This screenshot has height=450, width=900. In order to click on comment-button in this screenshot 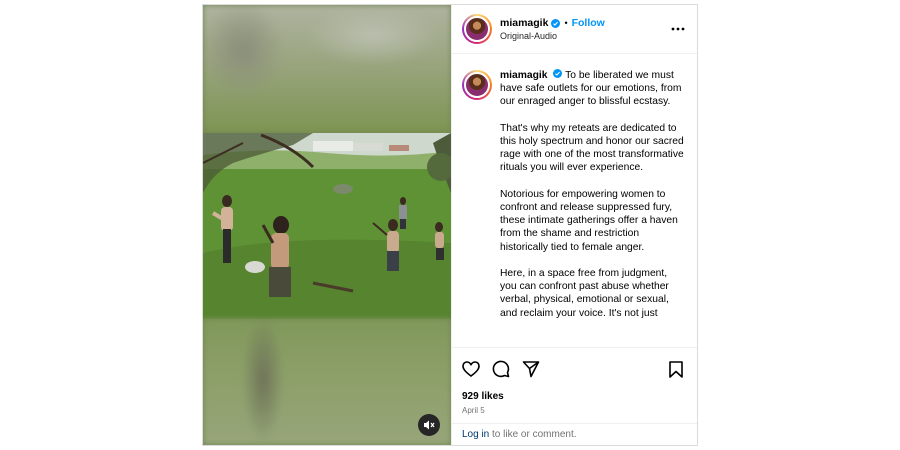, I will do `click(501, 369)`.